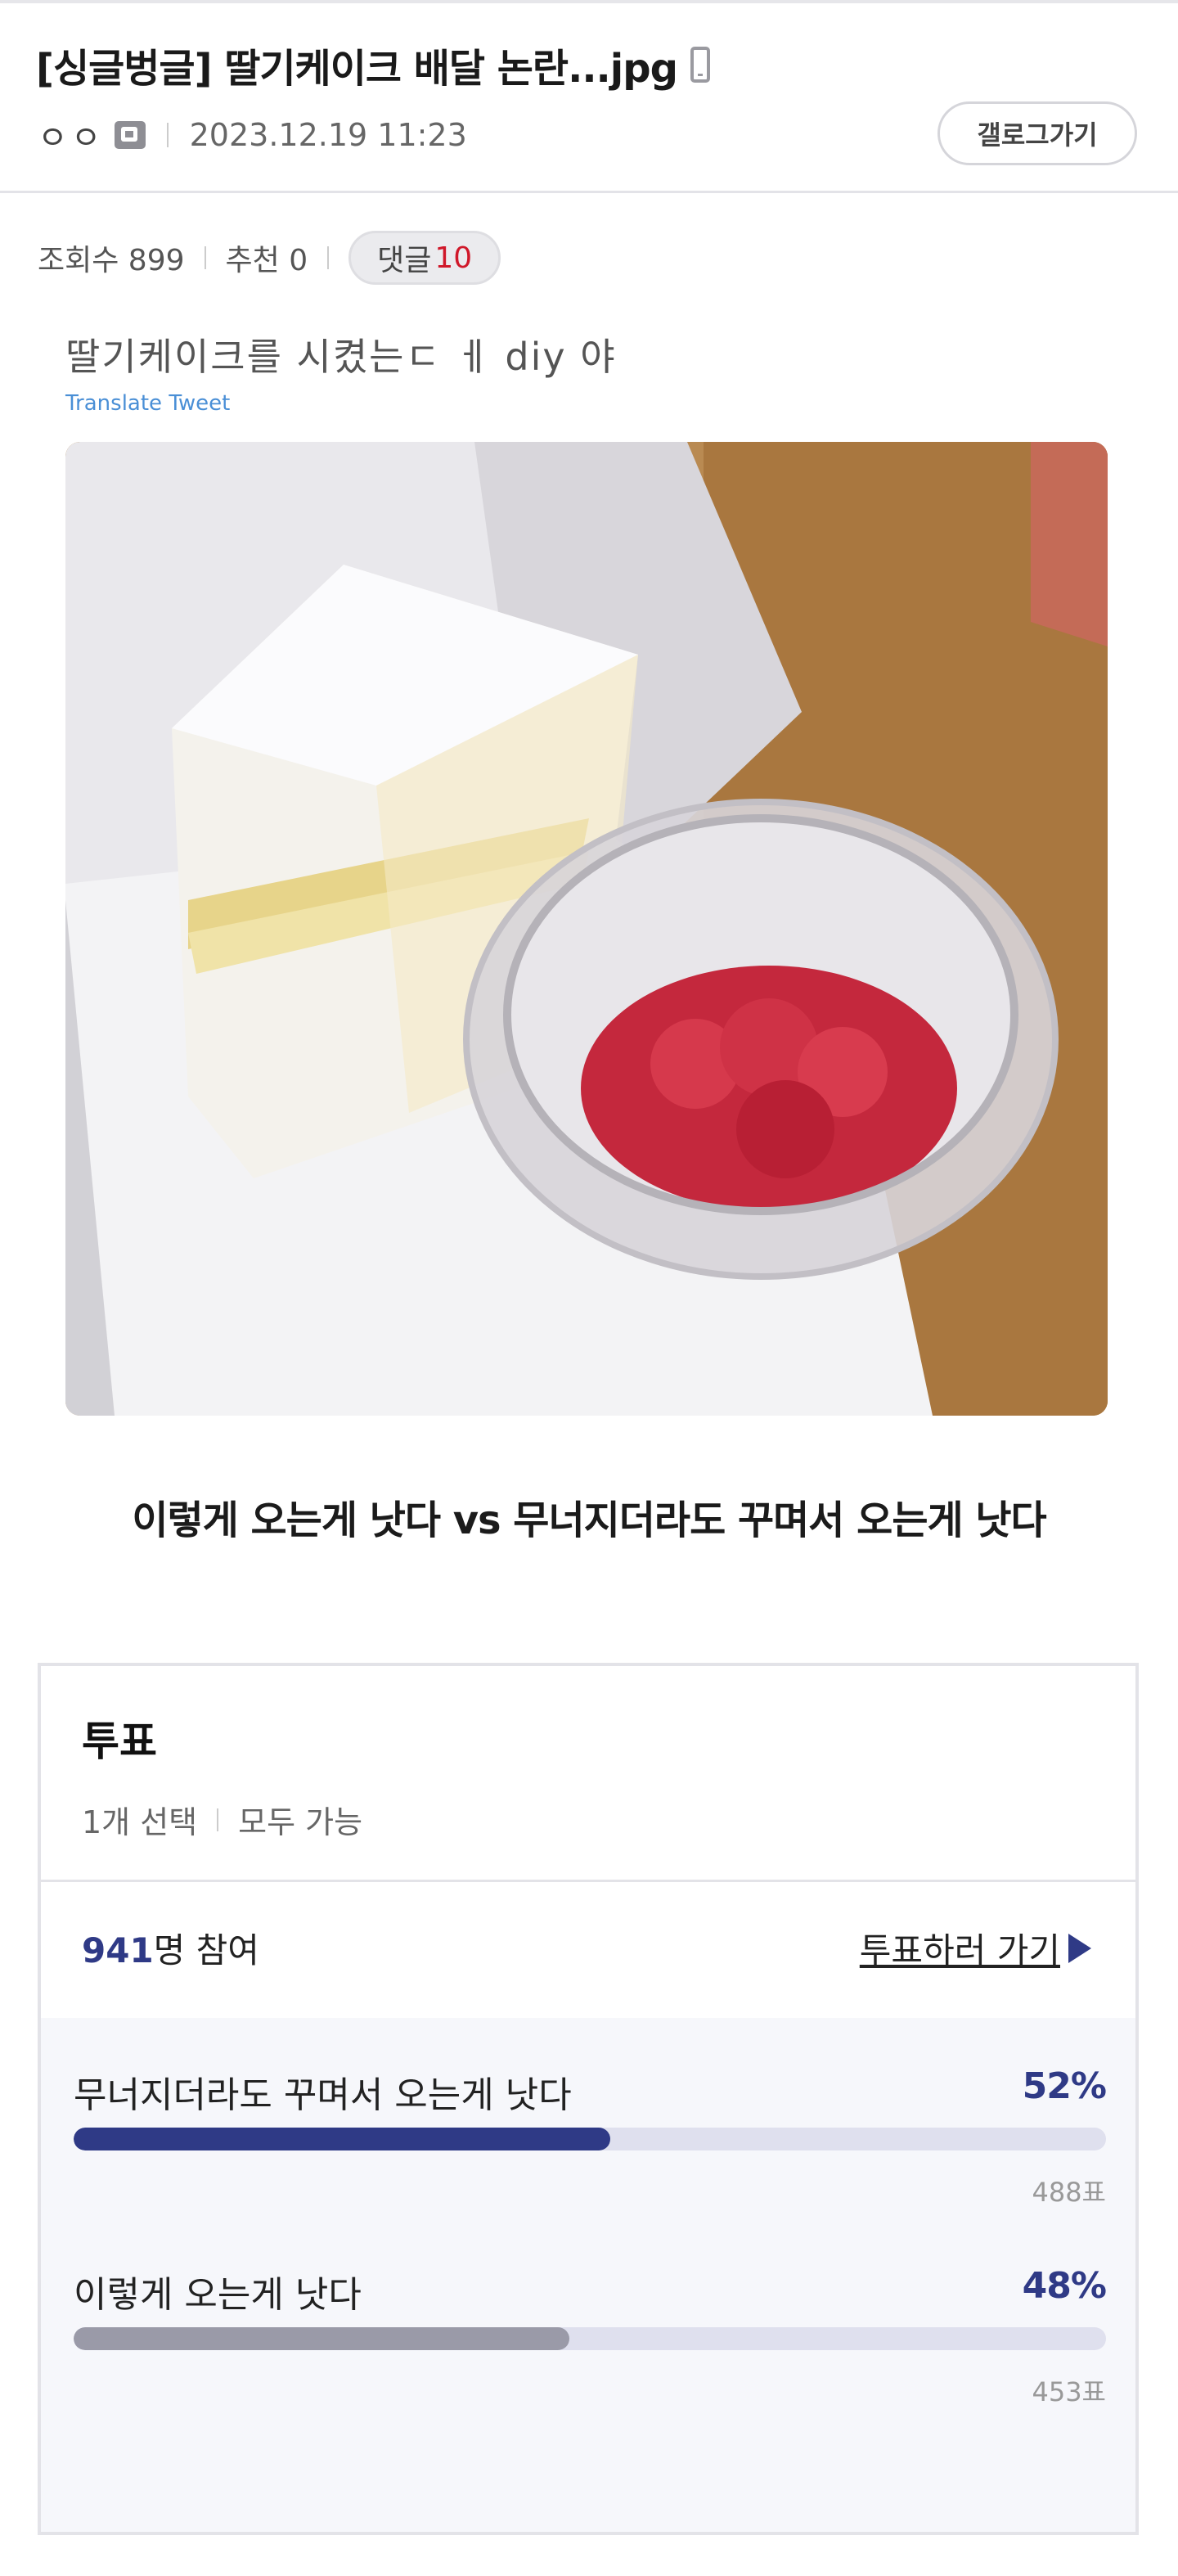 This screenshot has width=1178, height=2576. Describe the element at coordinates (300, 1822) in the screenshot. I see `poll-visibility: 모두 가능` at that location.